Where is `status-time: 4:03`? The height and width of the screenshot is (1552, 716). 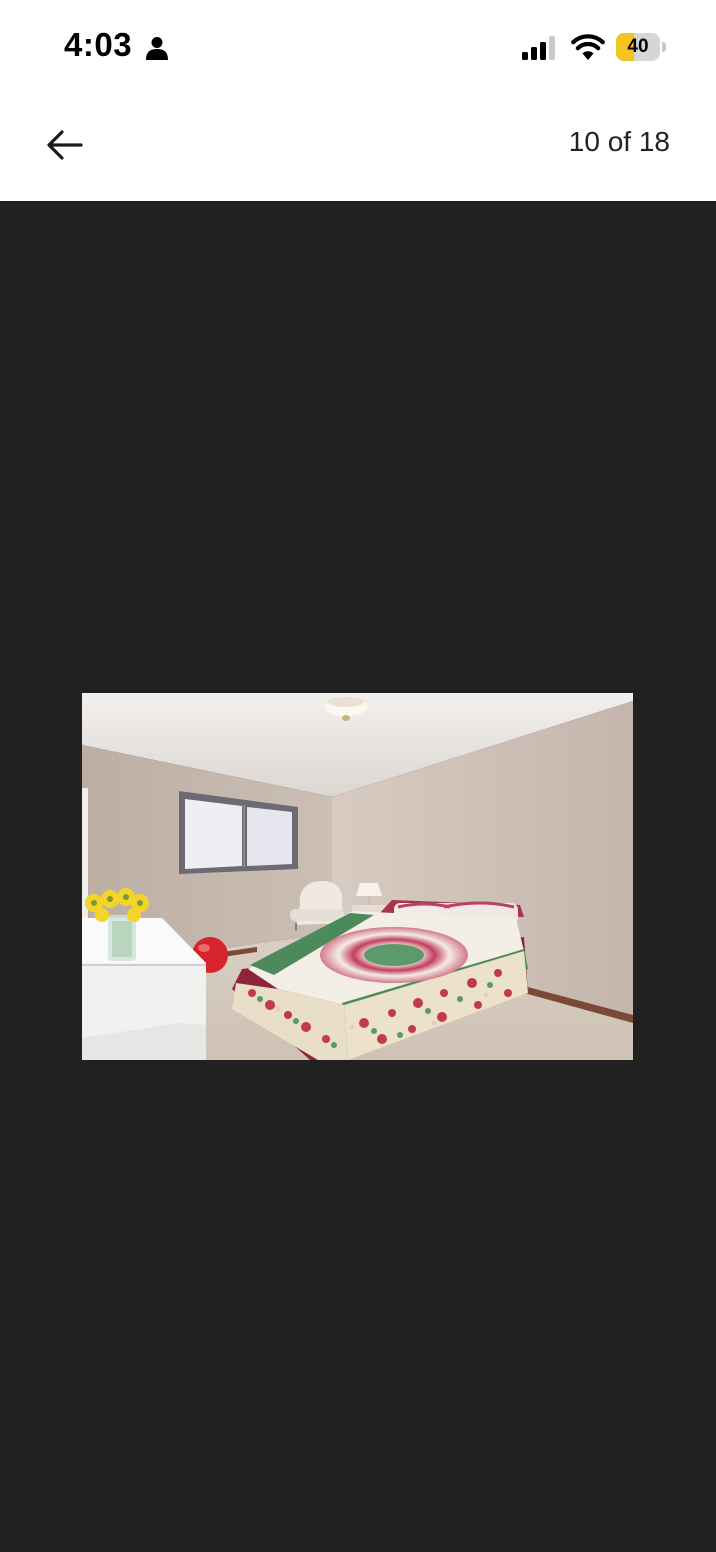 status-time: 4:03 is located at coordinates (98, 44).